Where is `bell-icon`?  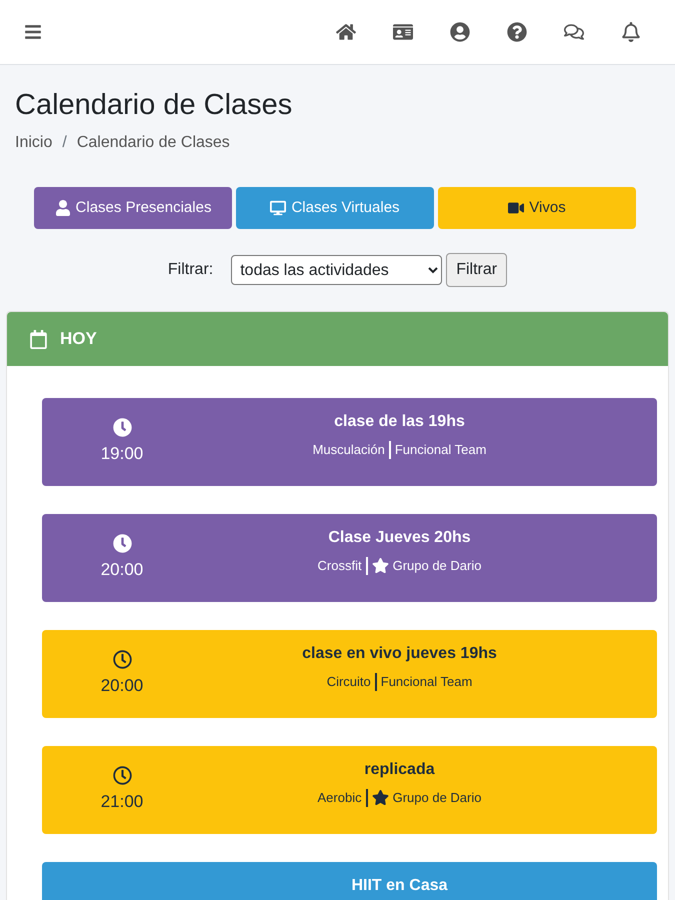 bell-icon is located at coordinates (631, 32).